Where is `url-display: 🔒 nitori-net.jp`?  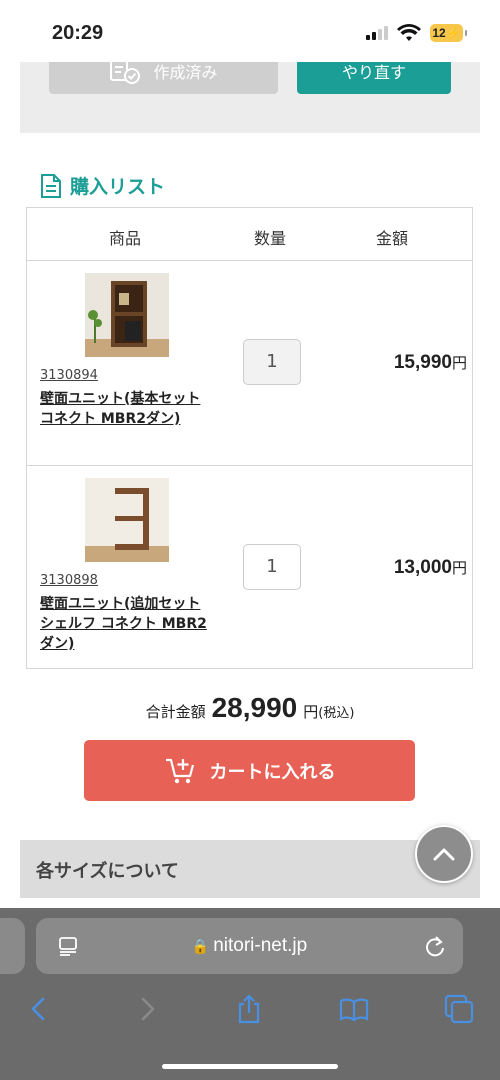 url-display: 🔒 nitori-net.jp is located at coordinates (249, 946).